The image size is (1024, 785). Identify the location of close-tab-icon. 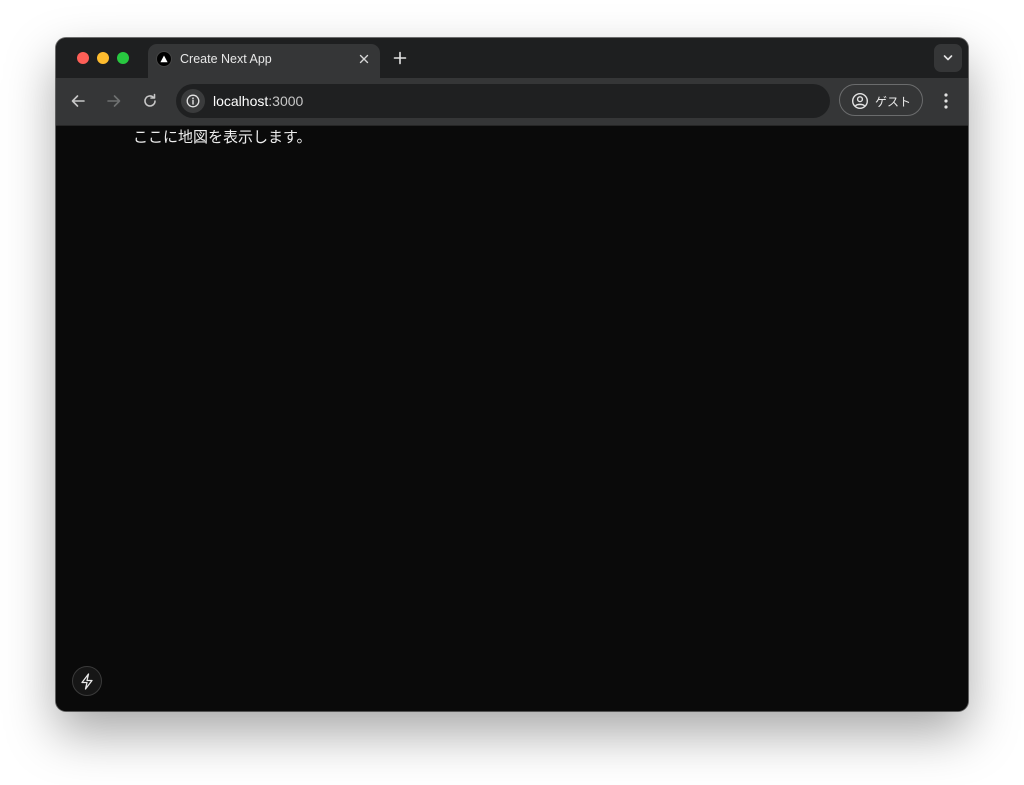
(364, 59).